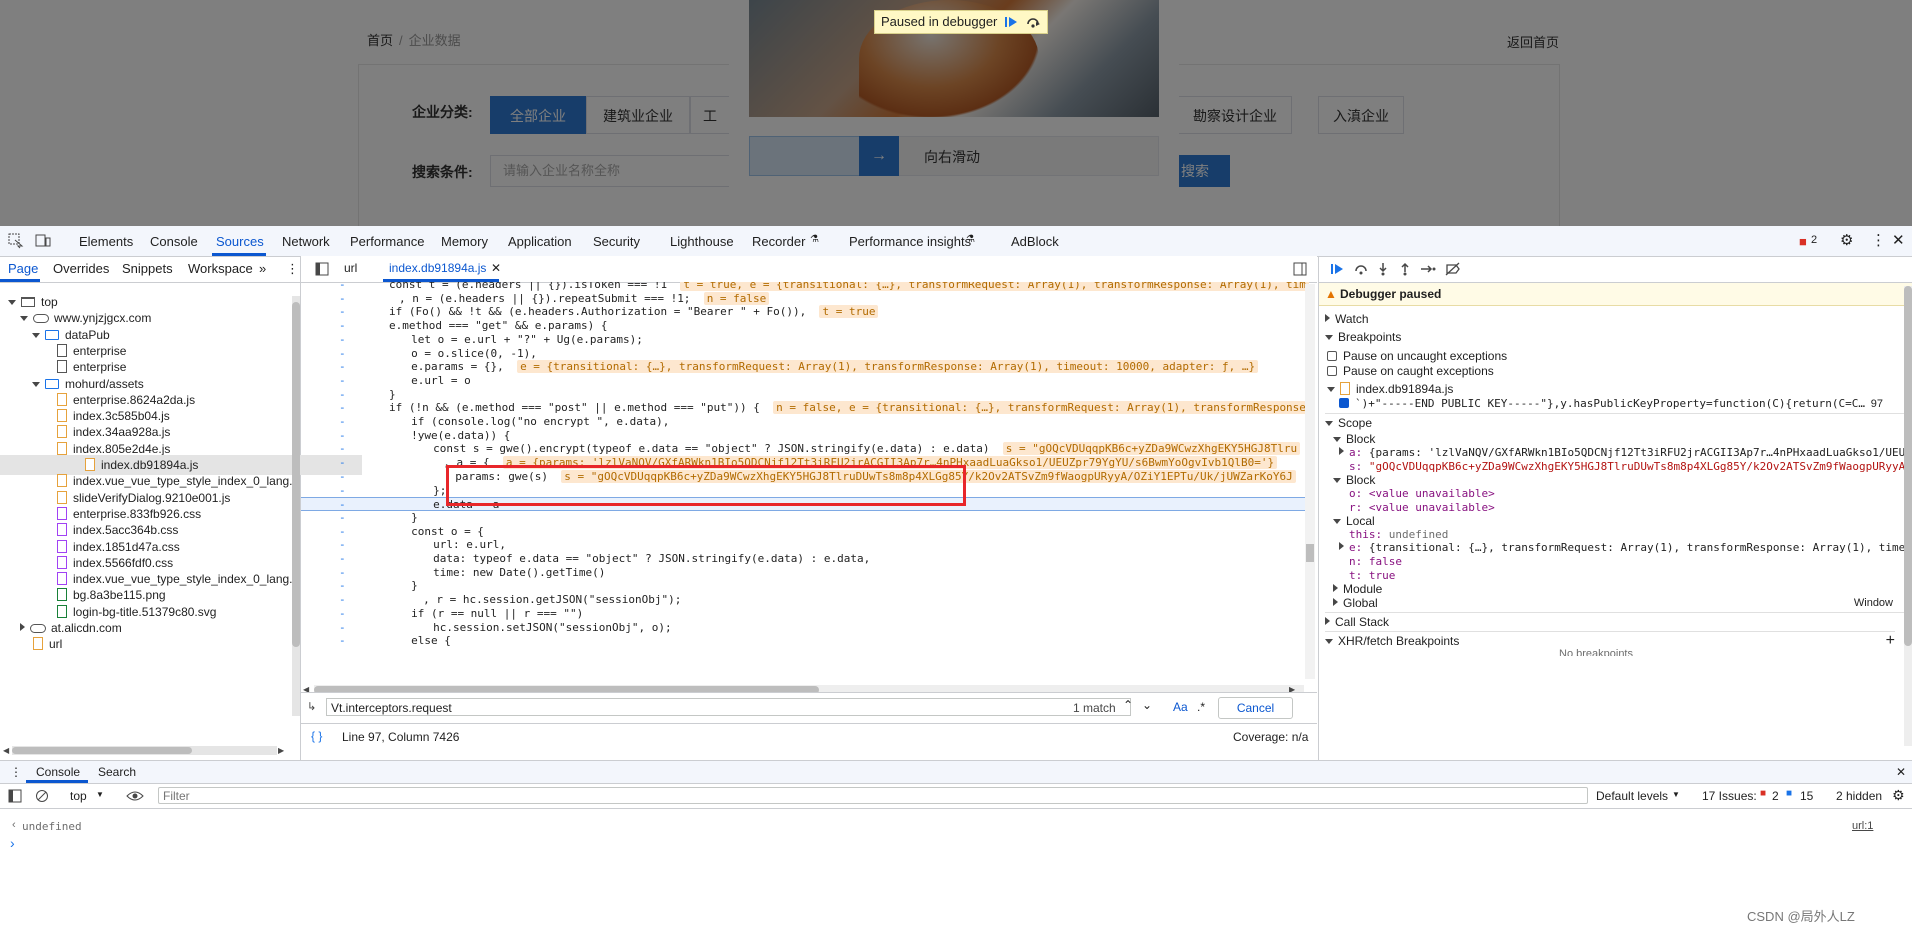 The height and width of the screenshot is (933, 1912). Describe the element at coordinates (736, 298) in the screenshot. I see `inline-value: n = false` at that location.